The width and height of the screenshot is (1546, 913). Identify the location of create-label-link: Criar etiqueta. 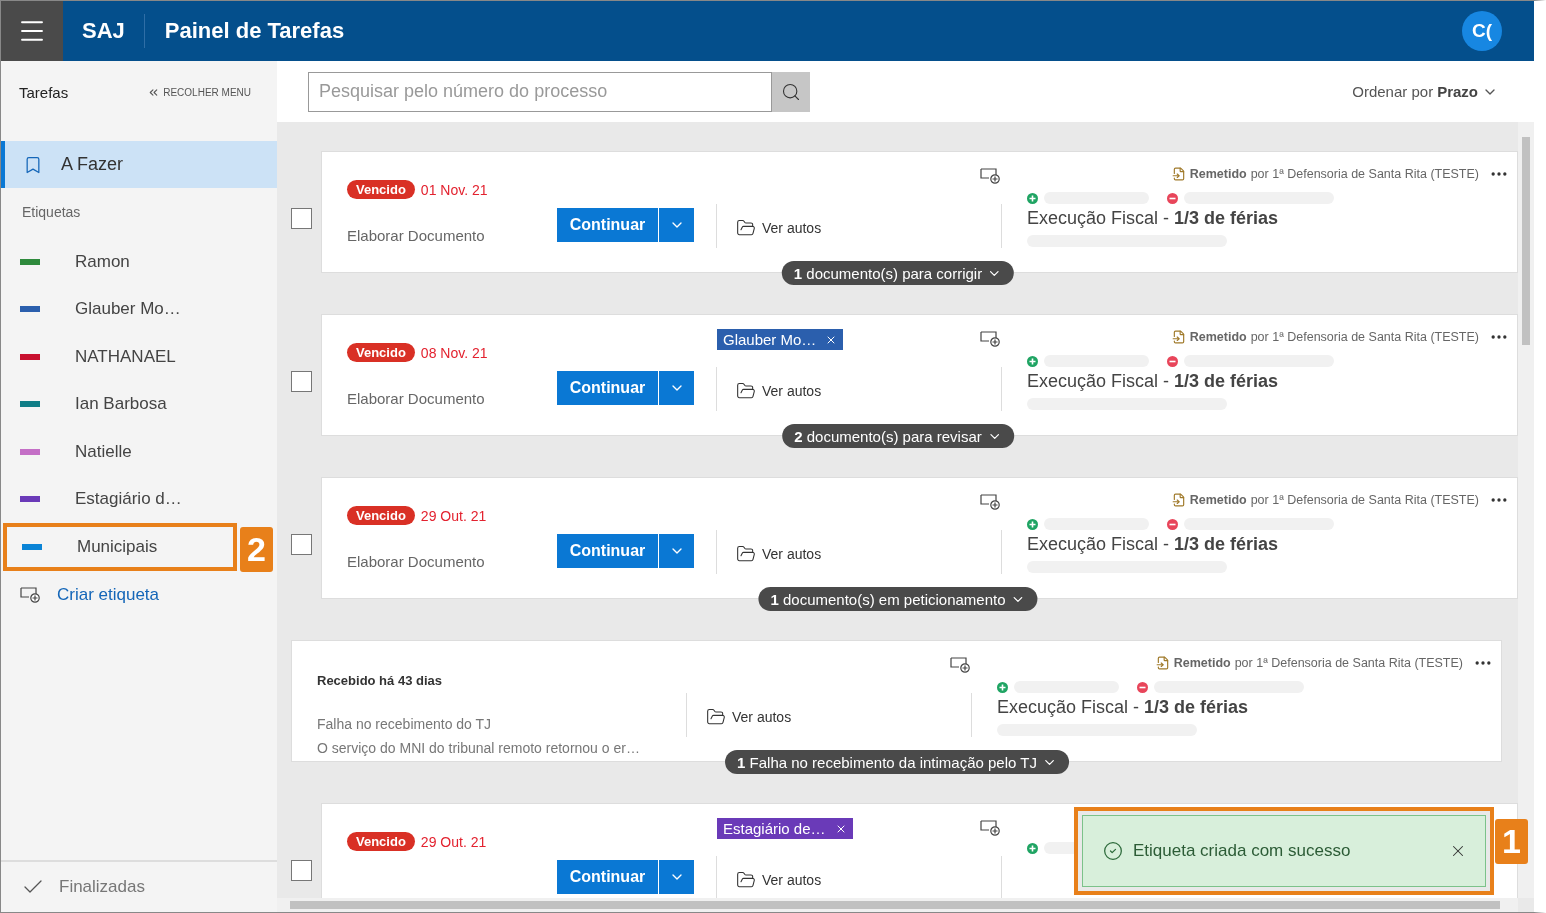
(139, 587).